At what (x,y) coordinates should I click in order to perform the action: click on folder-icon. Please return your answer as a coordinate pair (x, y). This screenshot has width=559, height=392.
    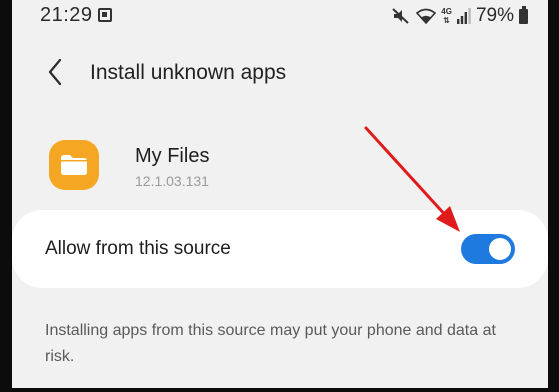
    Looking at the image, I should click on (74, 165).